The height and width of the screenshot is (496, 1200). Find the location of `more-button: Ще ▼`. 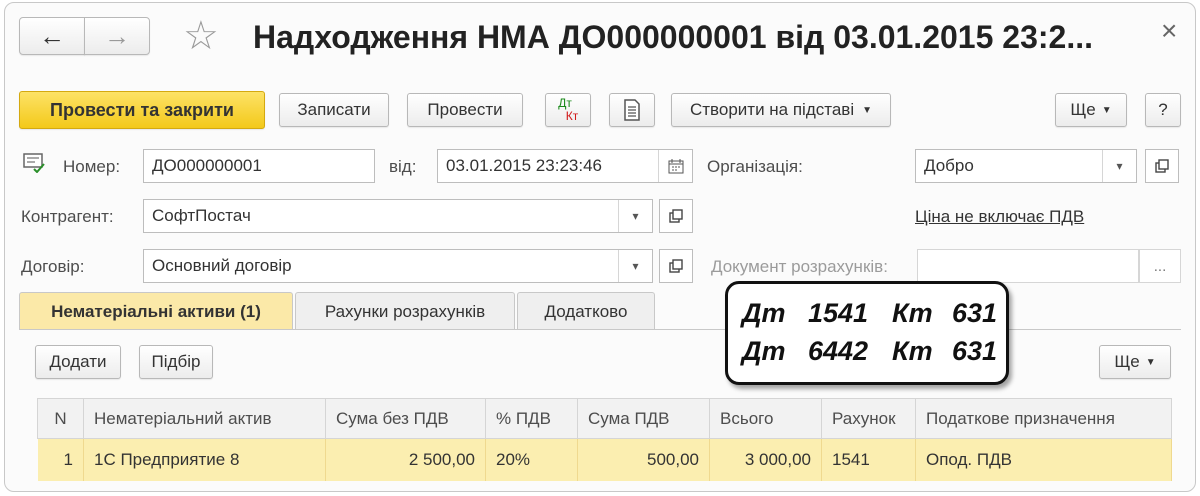

more-button: Ще ▼ is located at coordinates (1091, 110).